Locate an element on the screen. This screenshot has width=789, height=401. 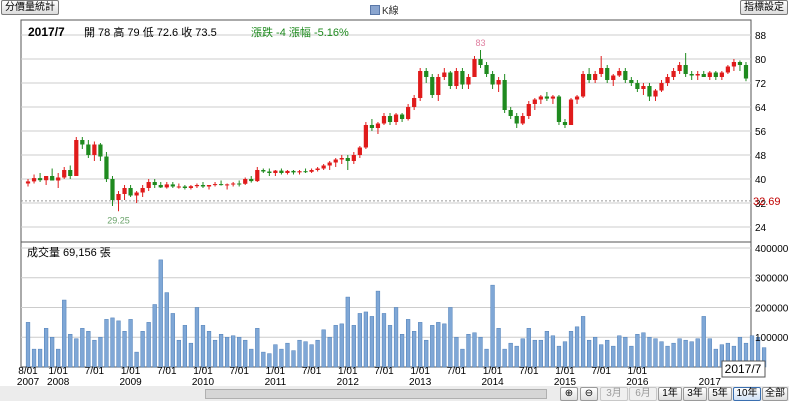
change-text: 漲跌 -4 漲幅 -5.16% is located at coordinates (300, 32).